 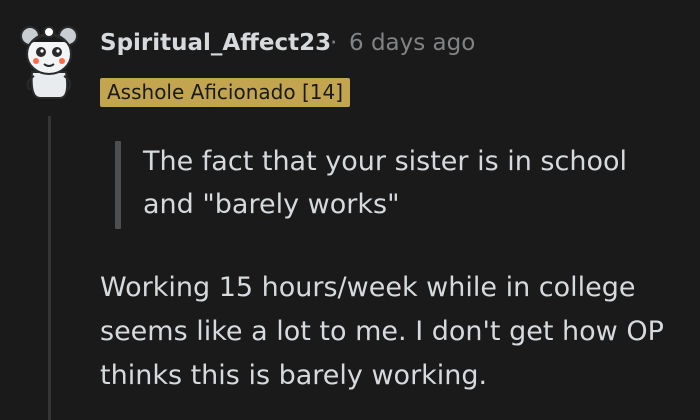 What do you see at coordinates (412, 43) in the screenshot?
I see `comment-timestamp: 6 days ago` at bounding box center [412, 43].